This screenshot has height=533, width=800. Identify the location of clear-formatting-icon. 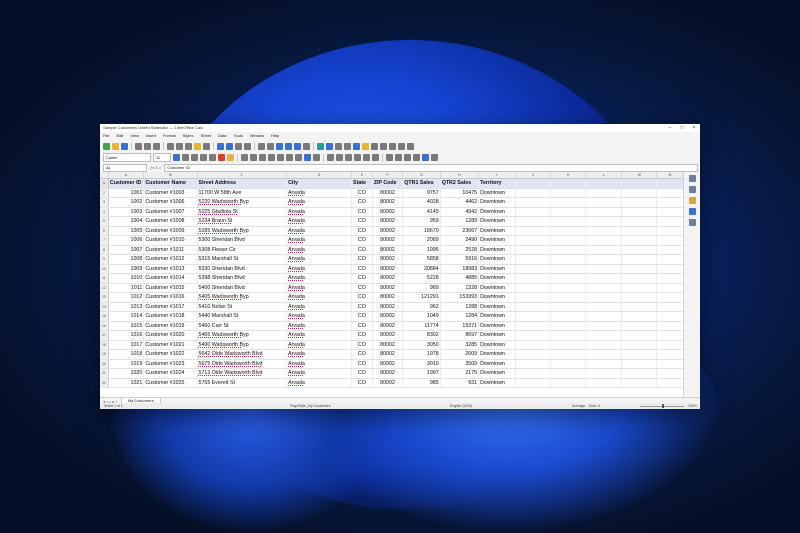
(206, 146).